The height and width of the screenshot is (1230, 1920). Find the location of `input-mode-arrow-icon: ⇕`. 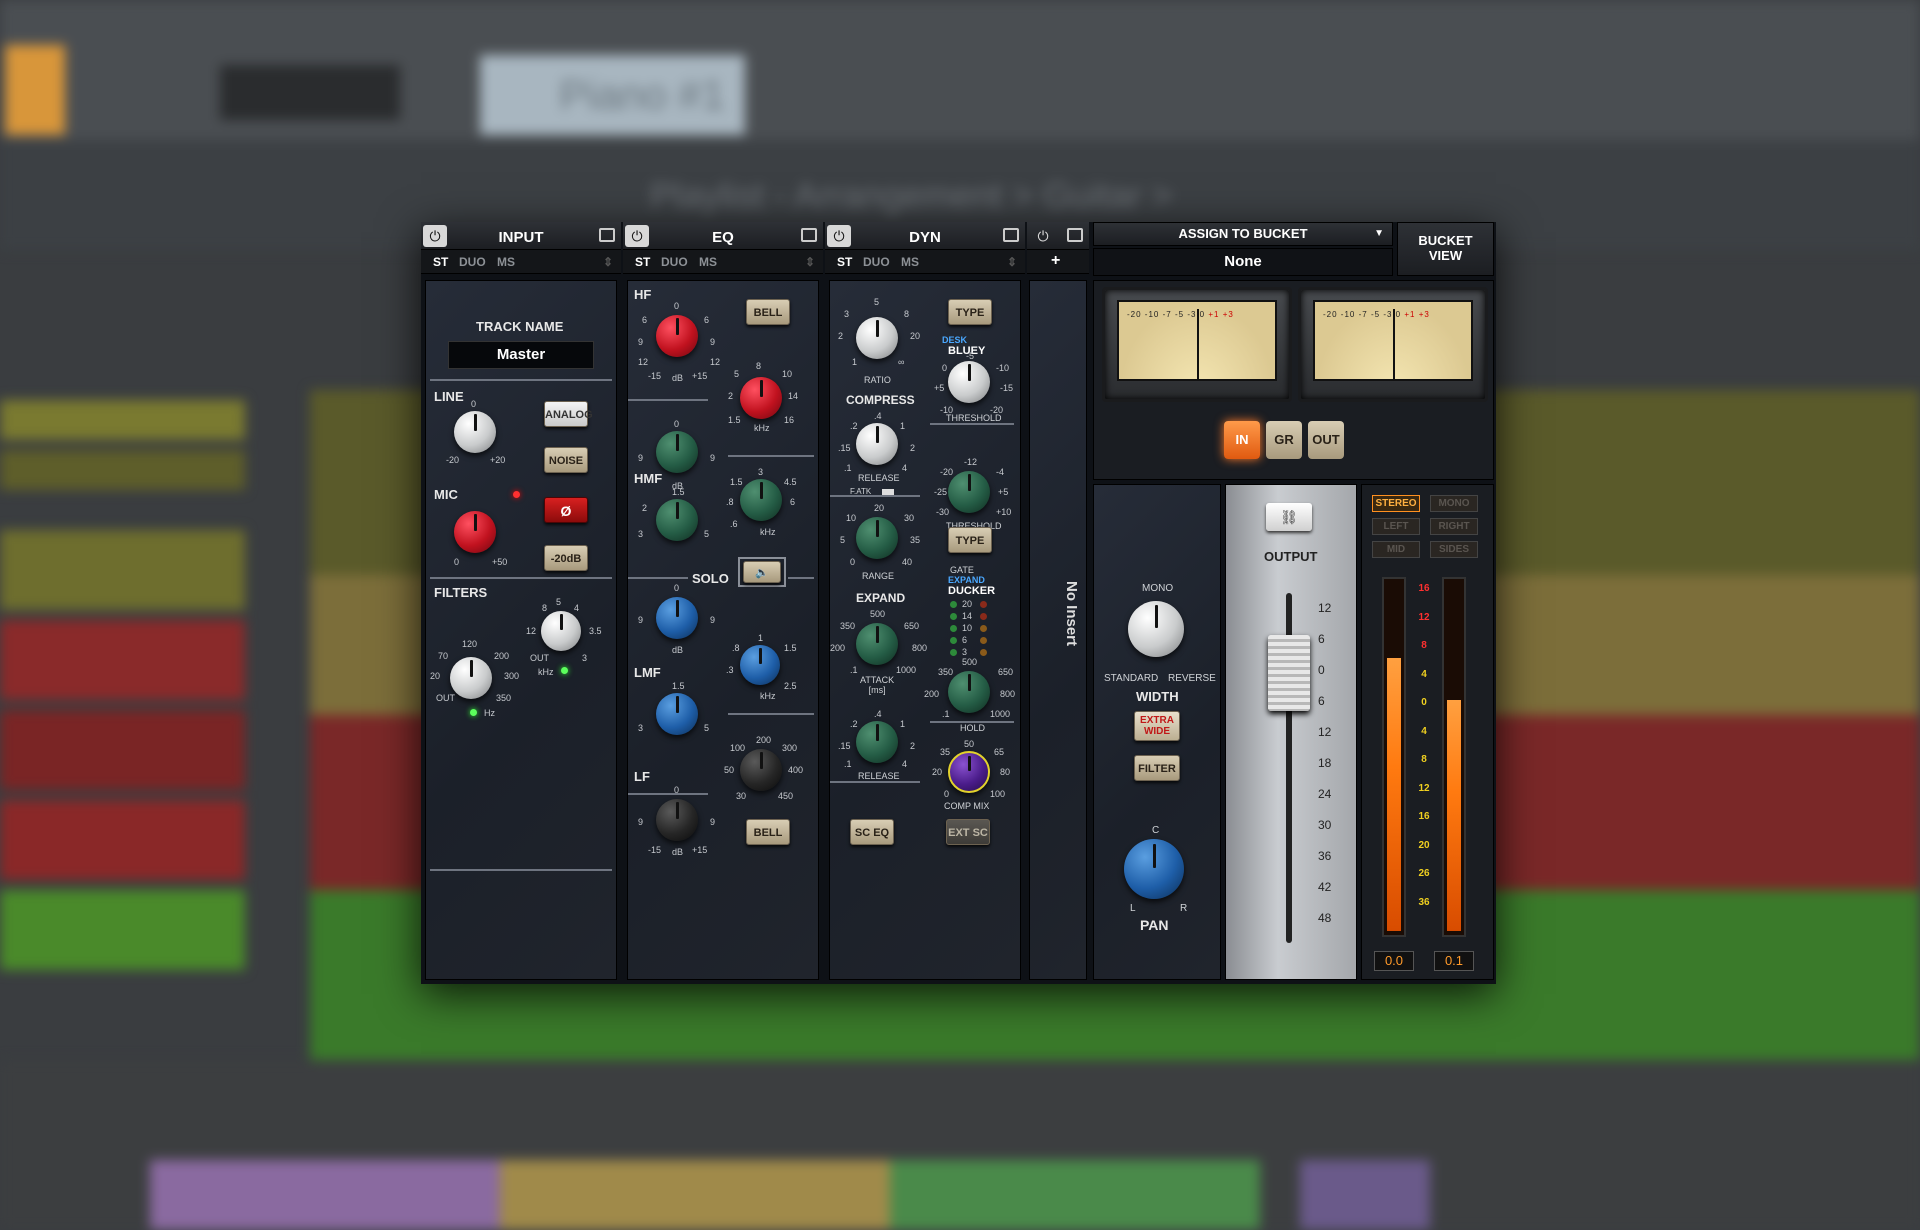

input-mode-arrow-icon: ⇕ is located at coordinates (608, 262).